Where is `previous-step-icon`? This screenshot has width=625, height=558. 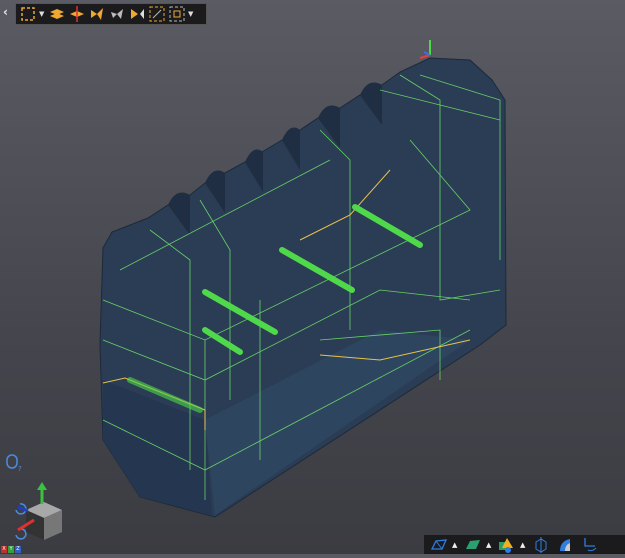
previous-step-icon is located at coordinates (97, 14).